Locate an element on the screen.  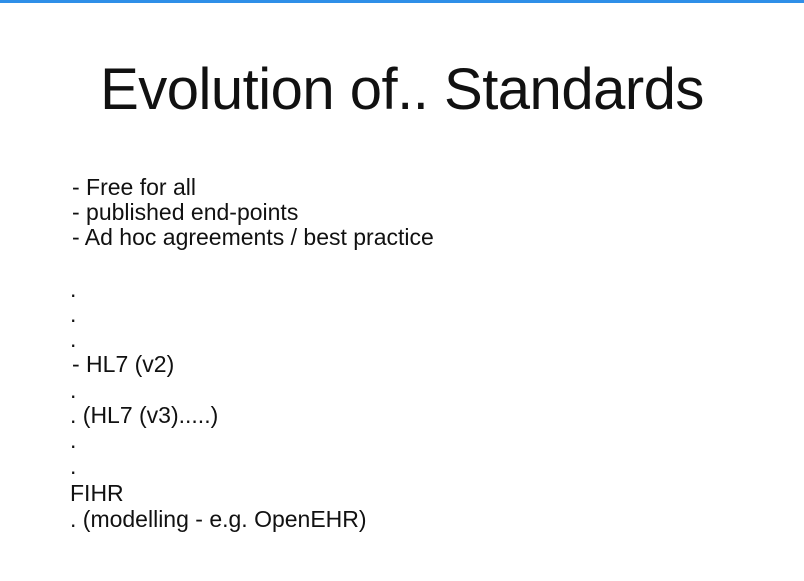
line-fihr: FIHR is located at coordinates (97, 493).